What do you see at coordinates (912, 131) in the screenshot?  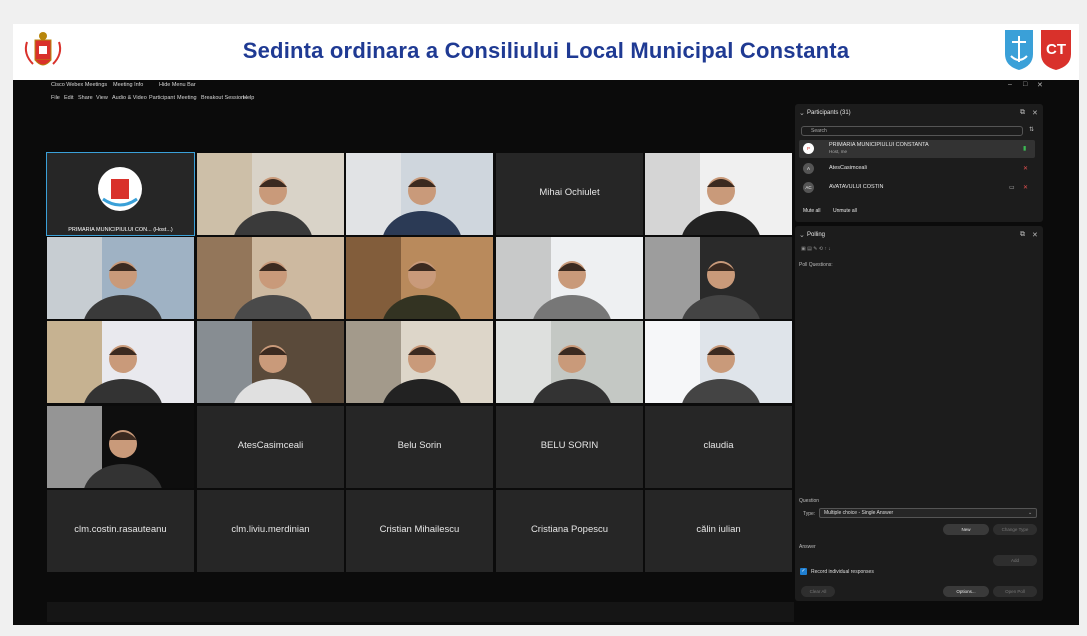 I see `participant-search-input: Search` at bounding box center [912, 131].